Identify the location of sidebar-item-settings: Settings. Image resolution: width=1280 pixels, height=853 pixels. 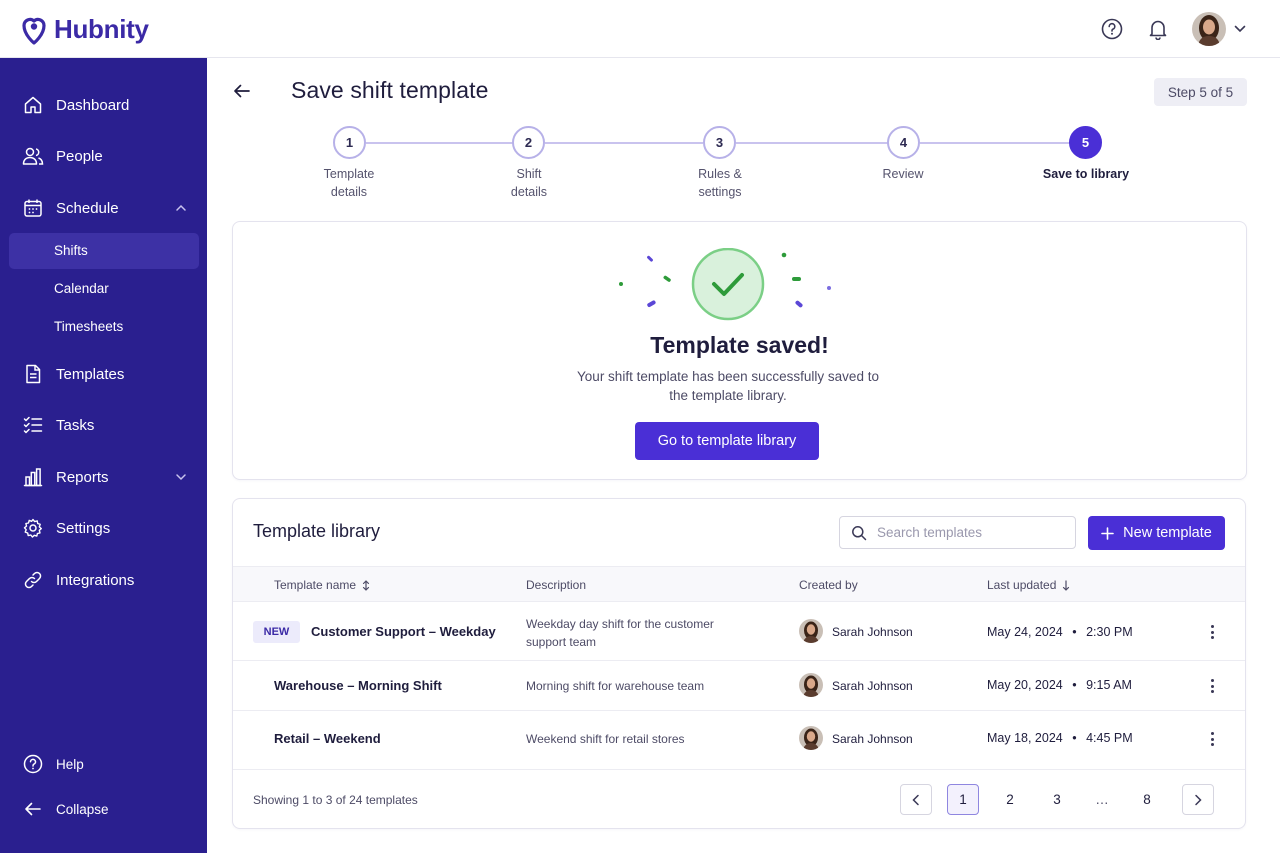
(104, 528).